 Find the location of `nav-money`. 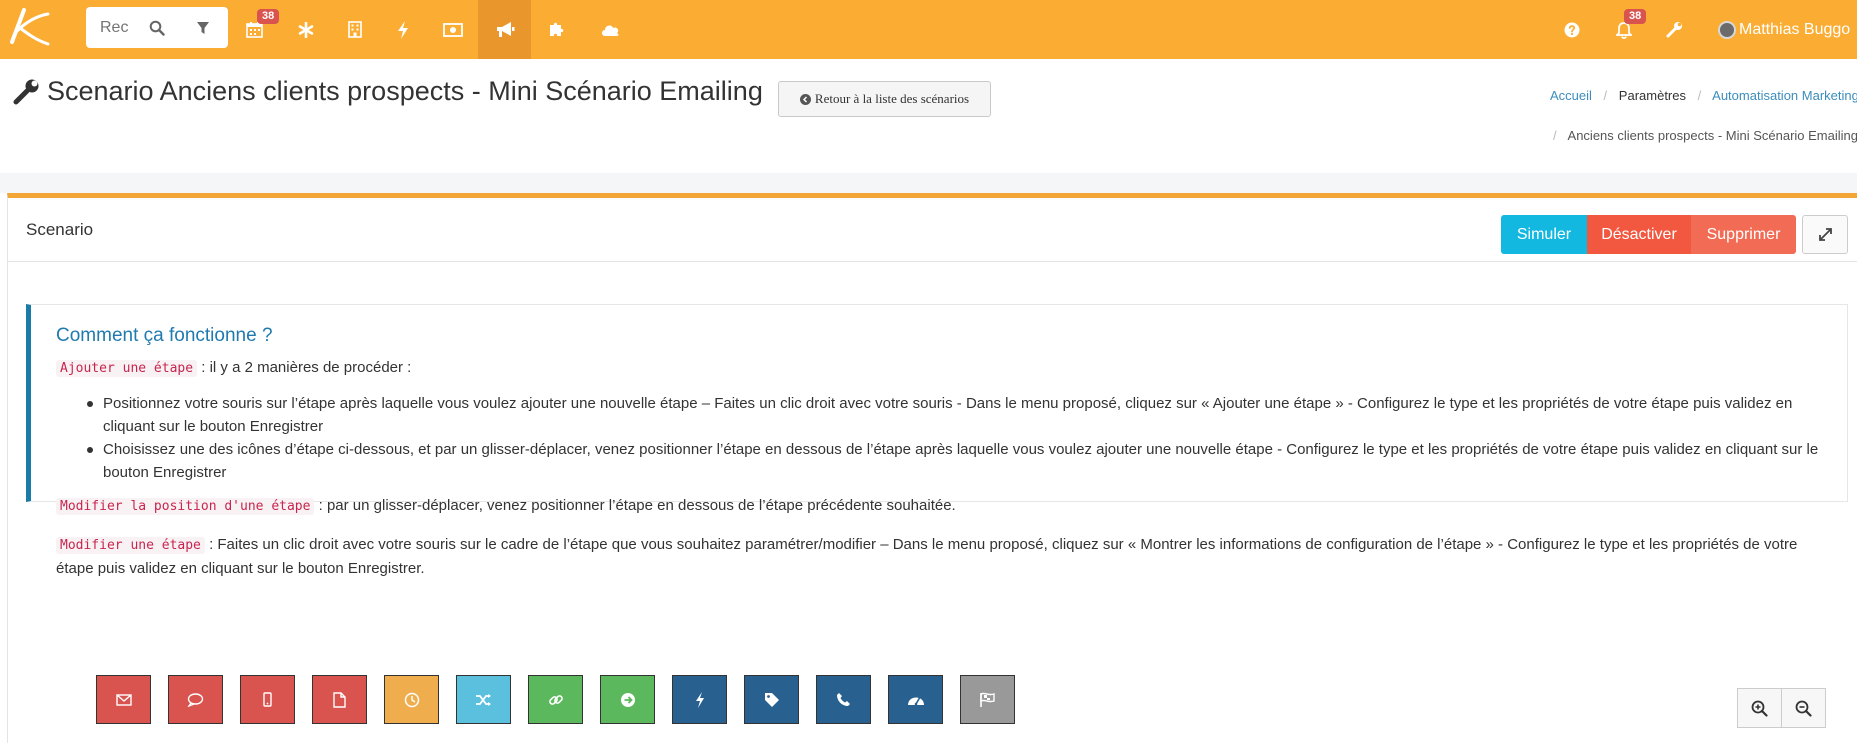

nav-money is located at coordinates (452, 29).